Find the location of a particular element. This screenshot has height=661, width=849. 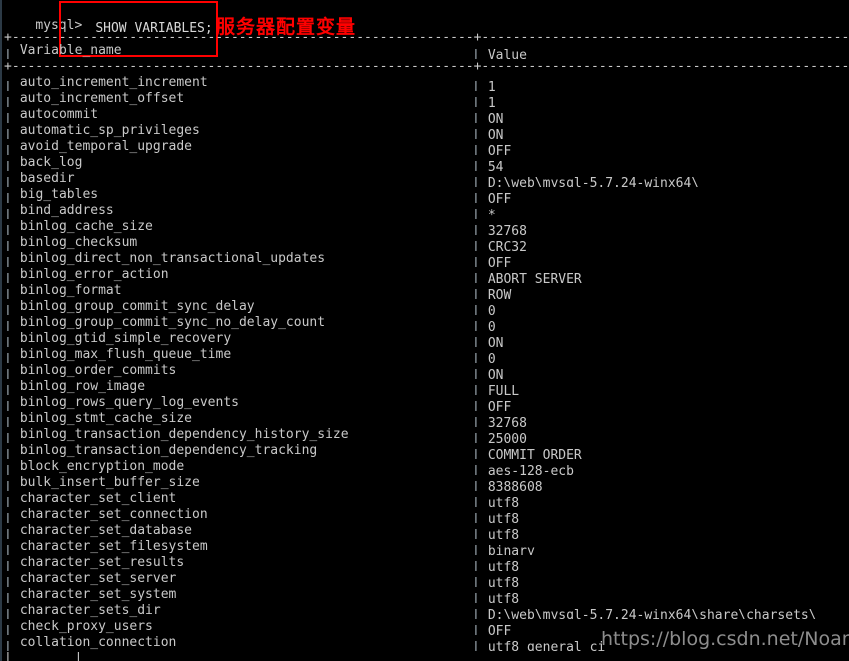

value-cell: FULL is located at coordinates (500, 389).